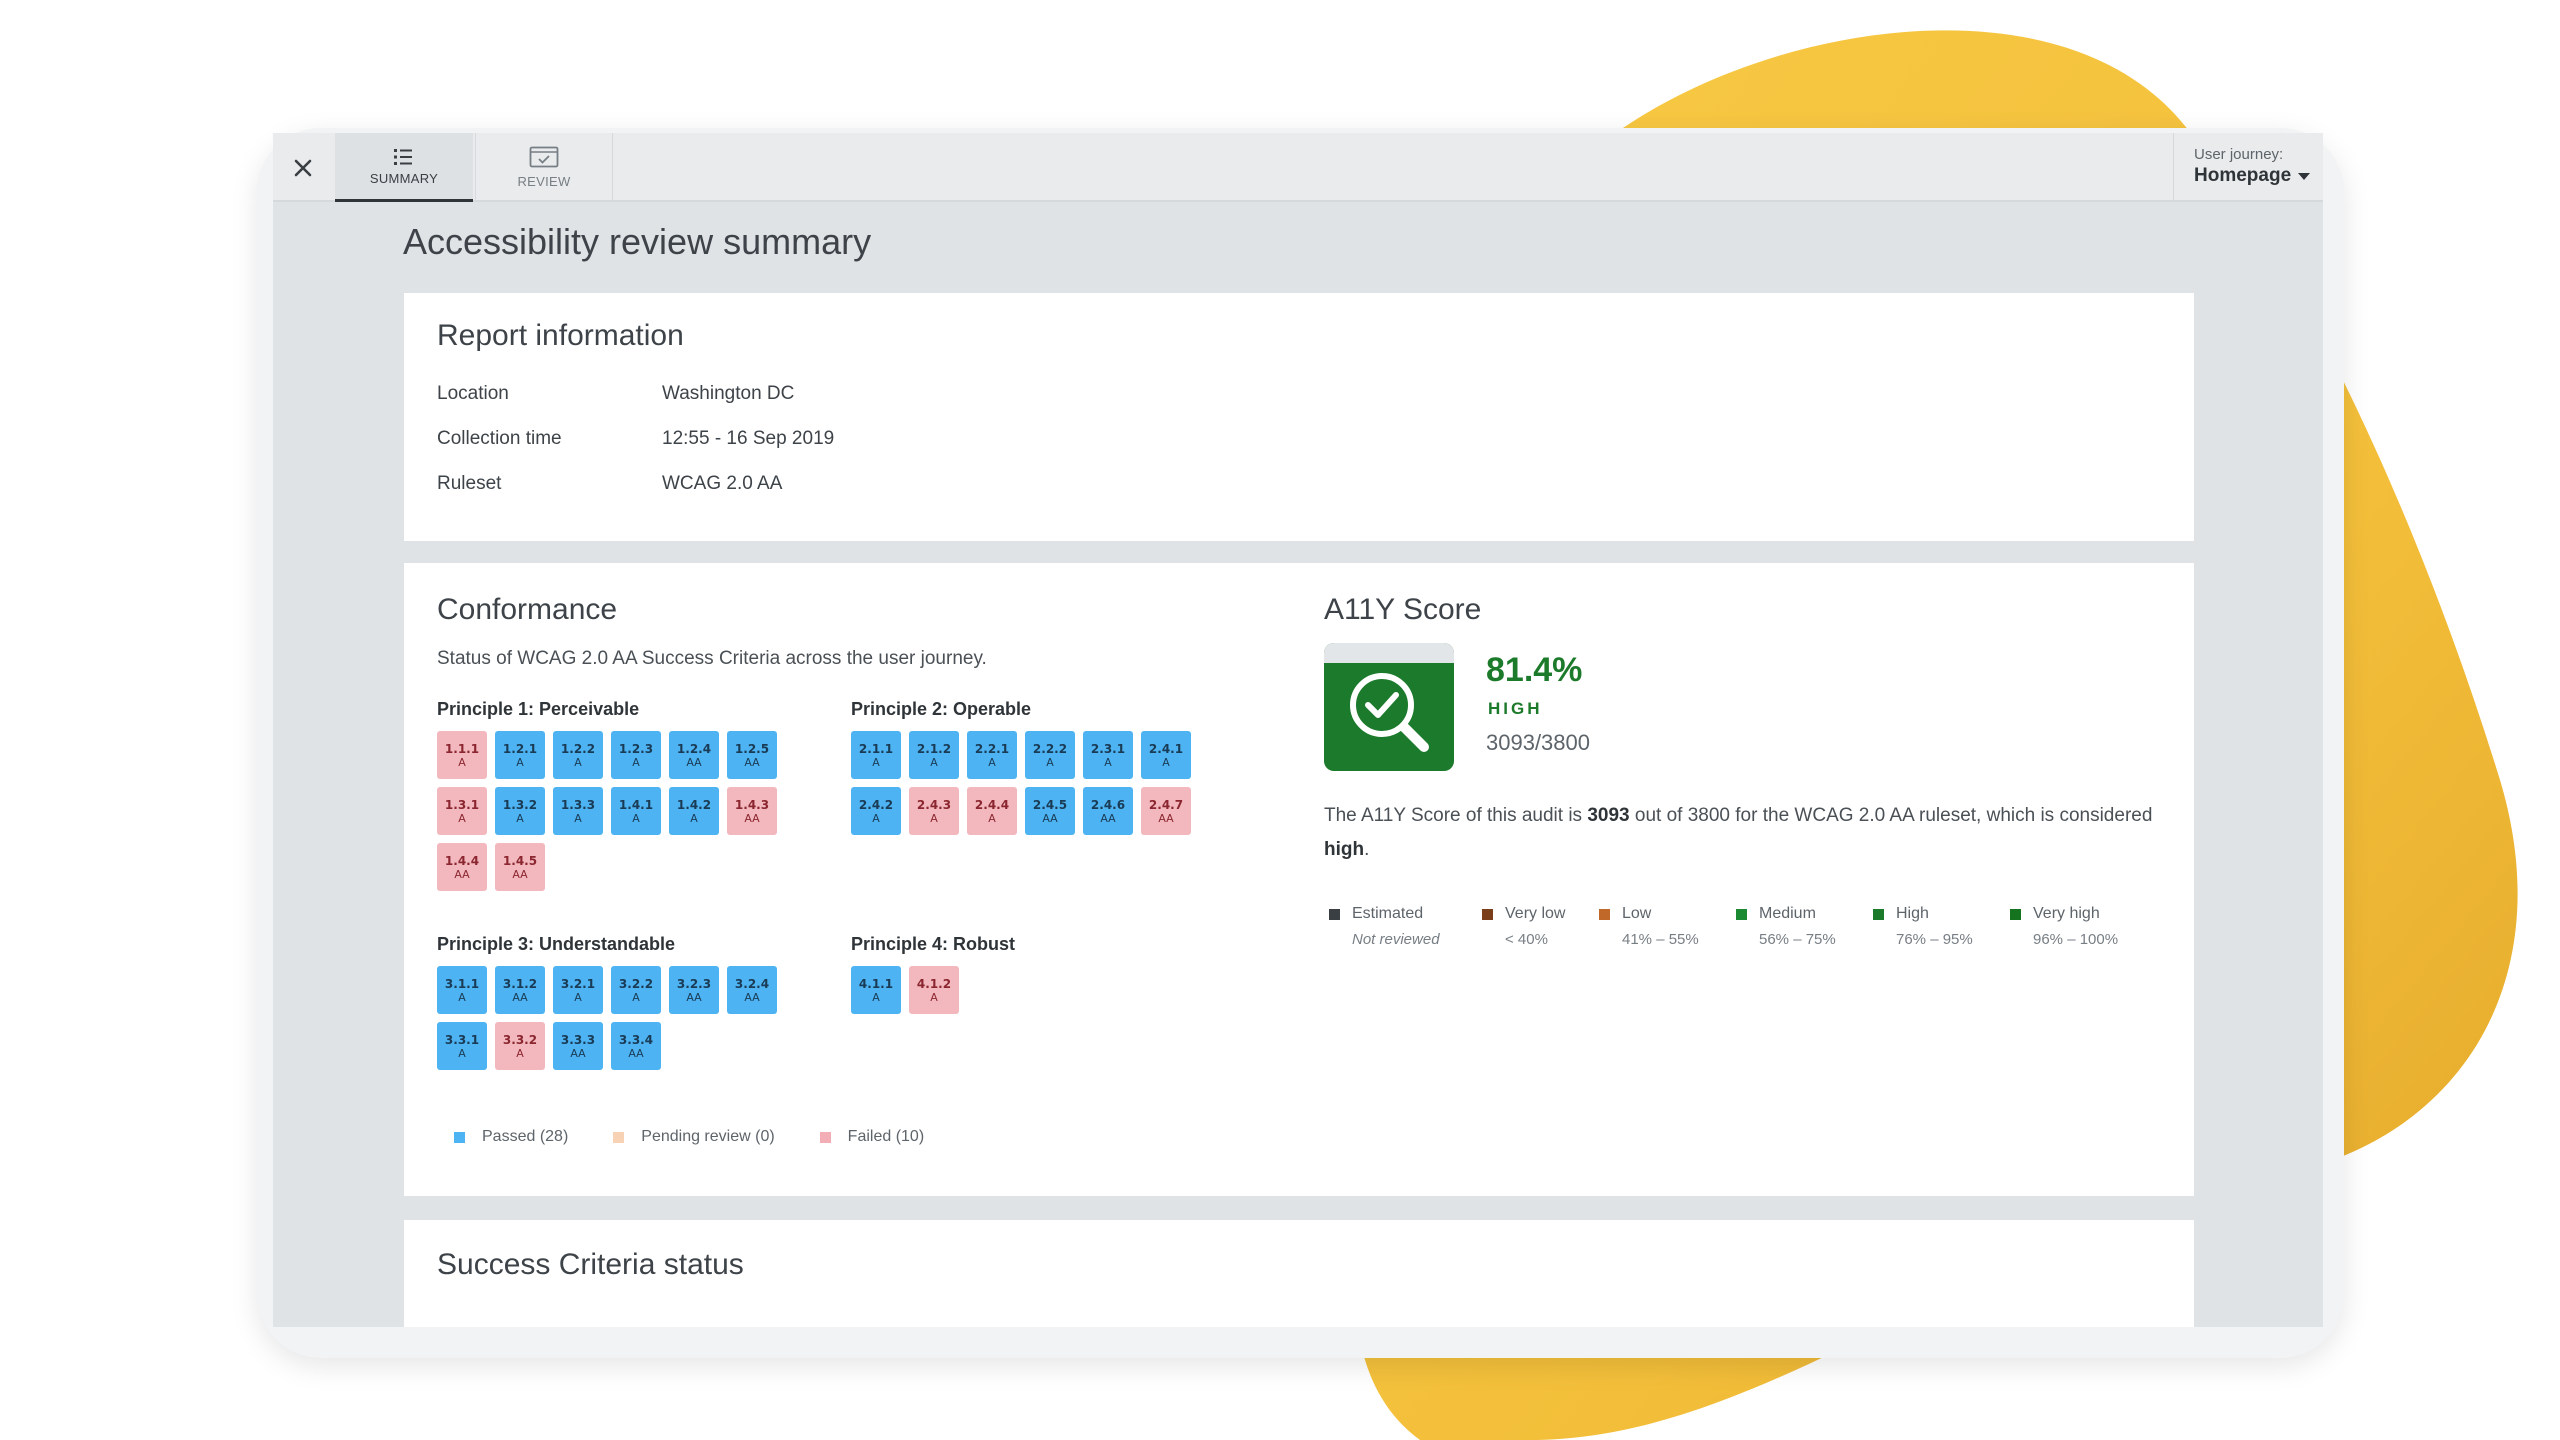 The height and width of the screenshot is (1440, 2560). I want to click on criterion-tile: 1.4.3 AA, so click(752, 811).